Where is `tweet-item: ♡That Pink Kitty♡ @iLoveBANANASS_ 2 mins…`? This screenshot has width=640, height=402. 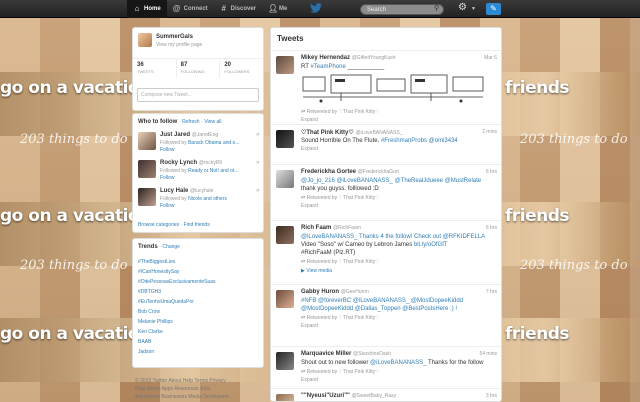
tweet-item: ♡That Pink Kitty♡ @iLoveBANANASS_ 2 mins… is located at coordinates (386, 144).